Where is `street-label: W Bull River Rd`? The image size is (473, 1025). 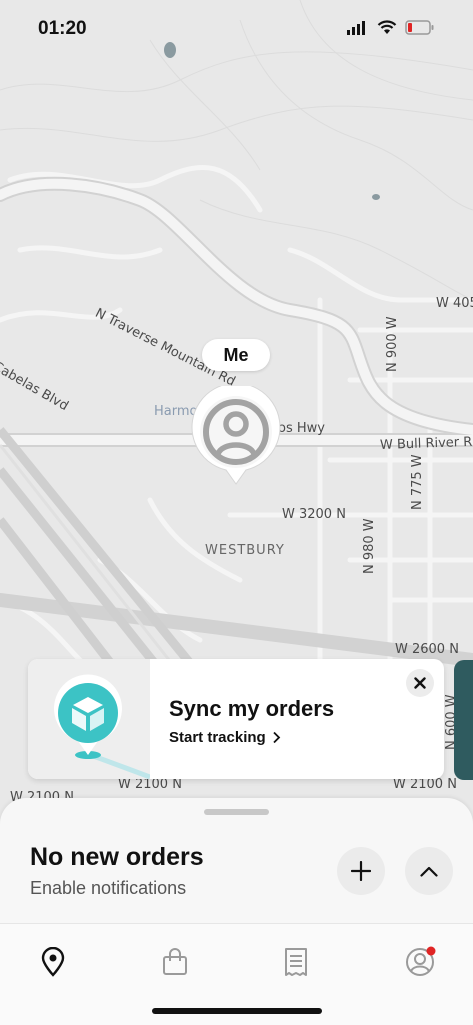
street-label: W Bull River Rd is located at coordinates (426, 443).